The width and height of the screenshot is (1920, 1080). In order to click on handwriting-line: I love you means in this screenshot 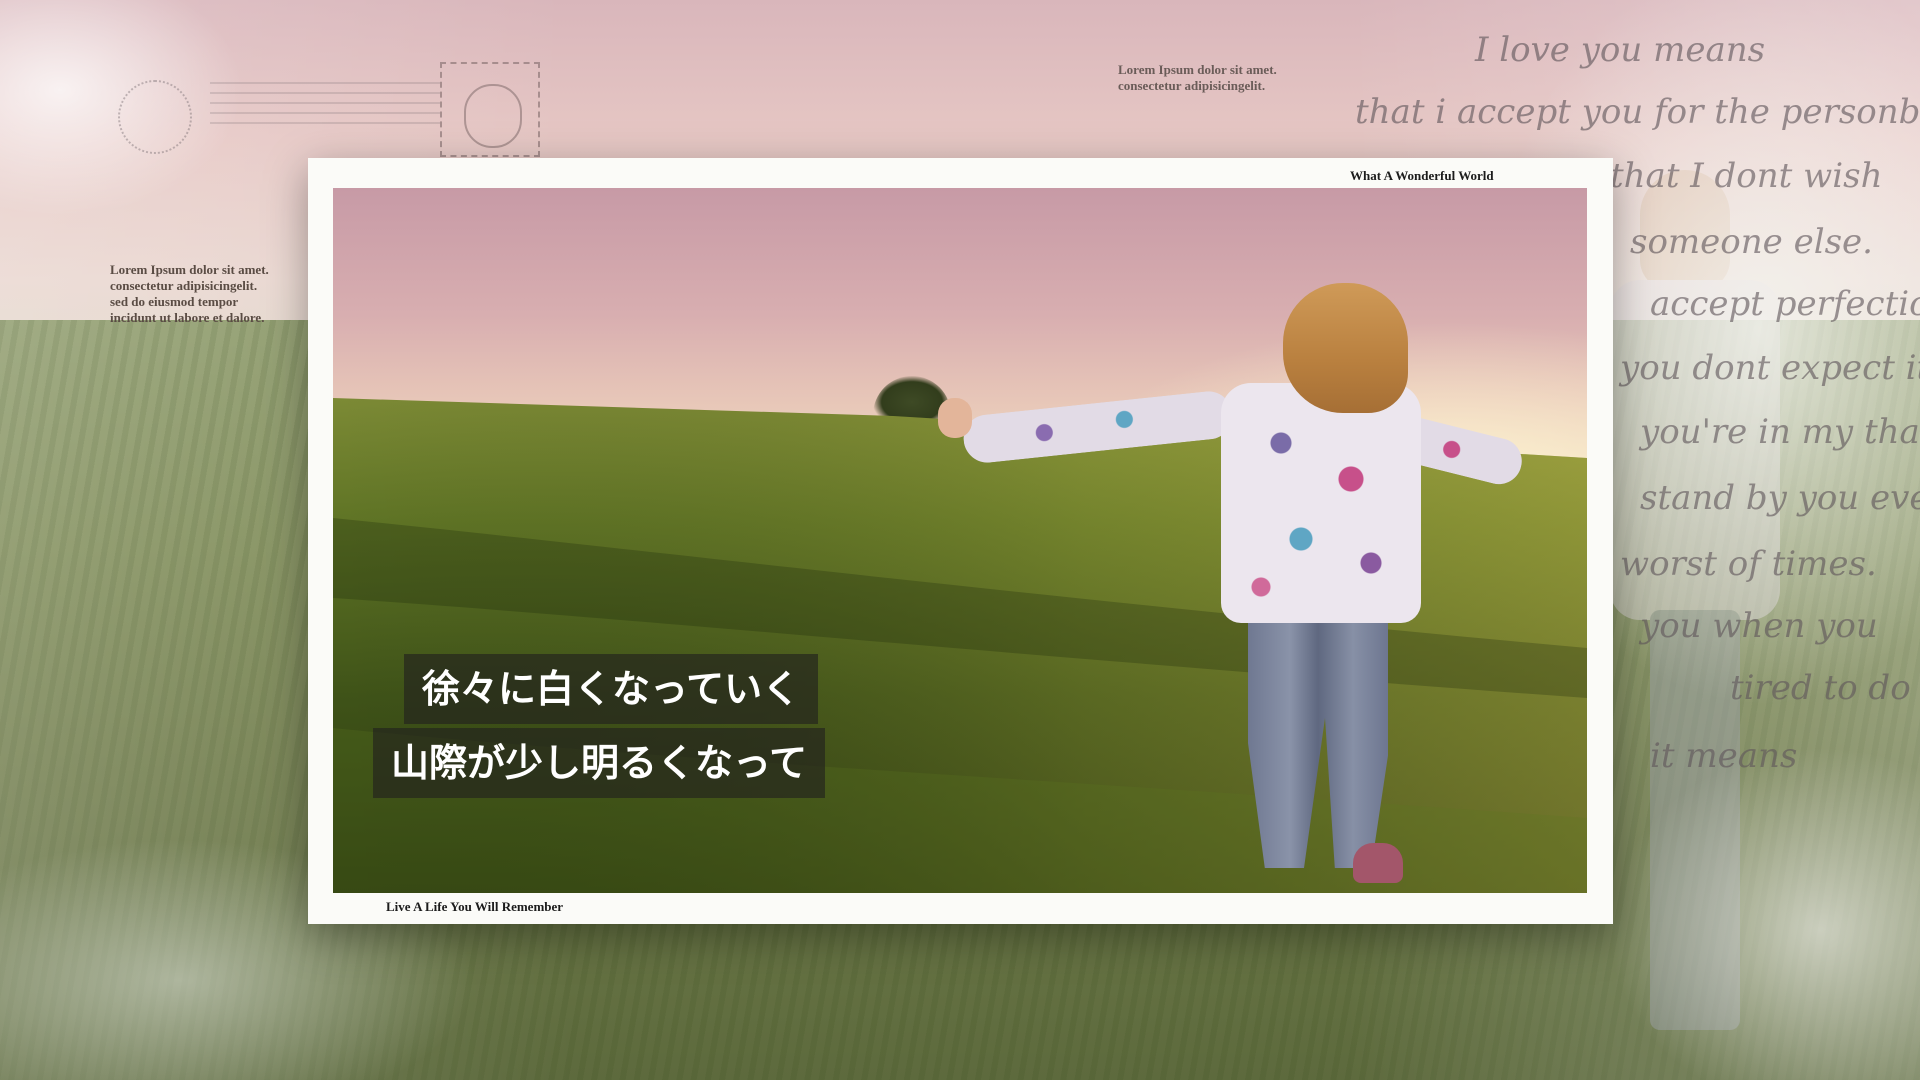, I will do `click(1620, 50)`.